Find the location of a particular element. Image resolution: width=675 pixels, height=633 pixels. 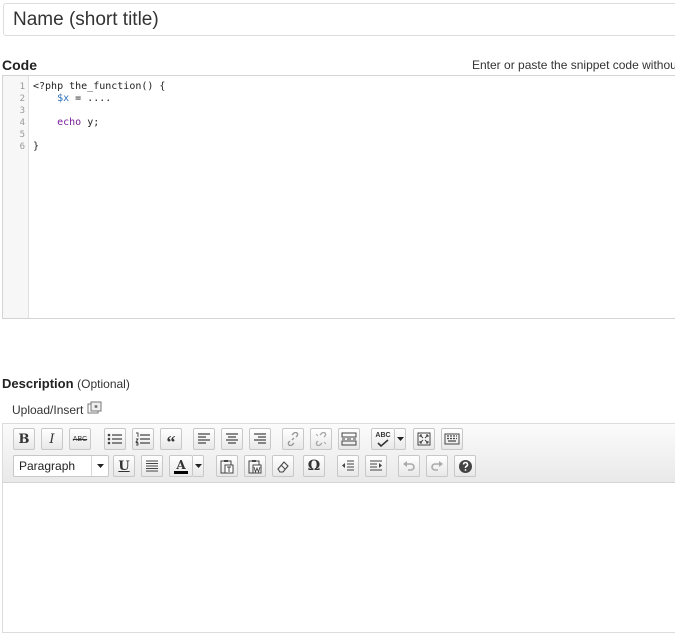

toolbar-toggle-button is located at coordinates (452, 439).